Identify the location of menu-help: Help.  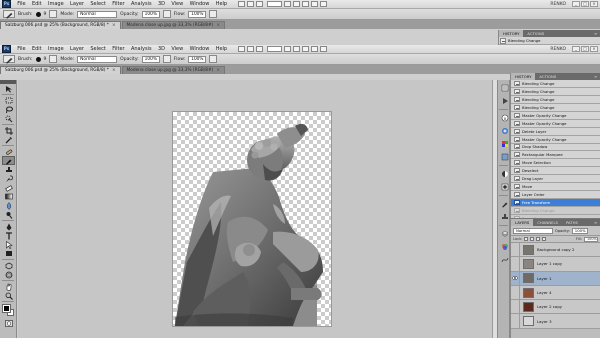
(222, 4).